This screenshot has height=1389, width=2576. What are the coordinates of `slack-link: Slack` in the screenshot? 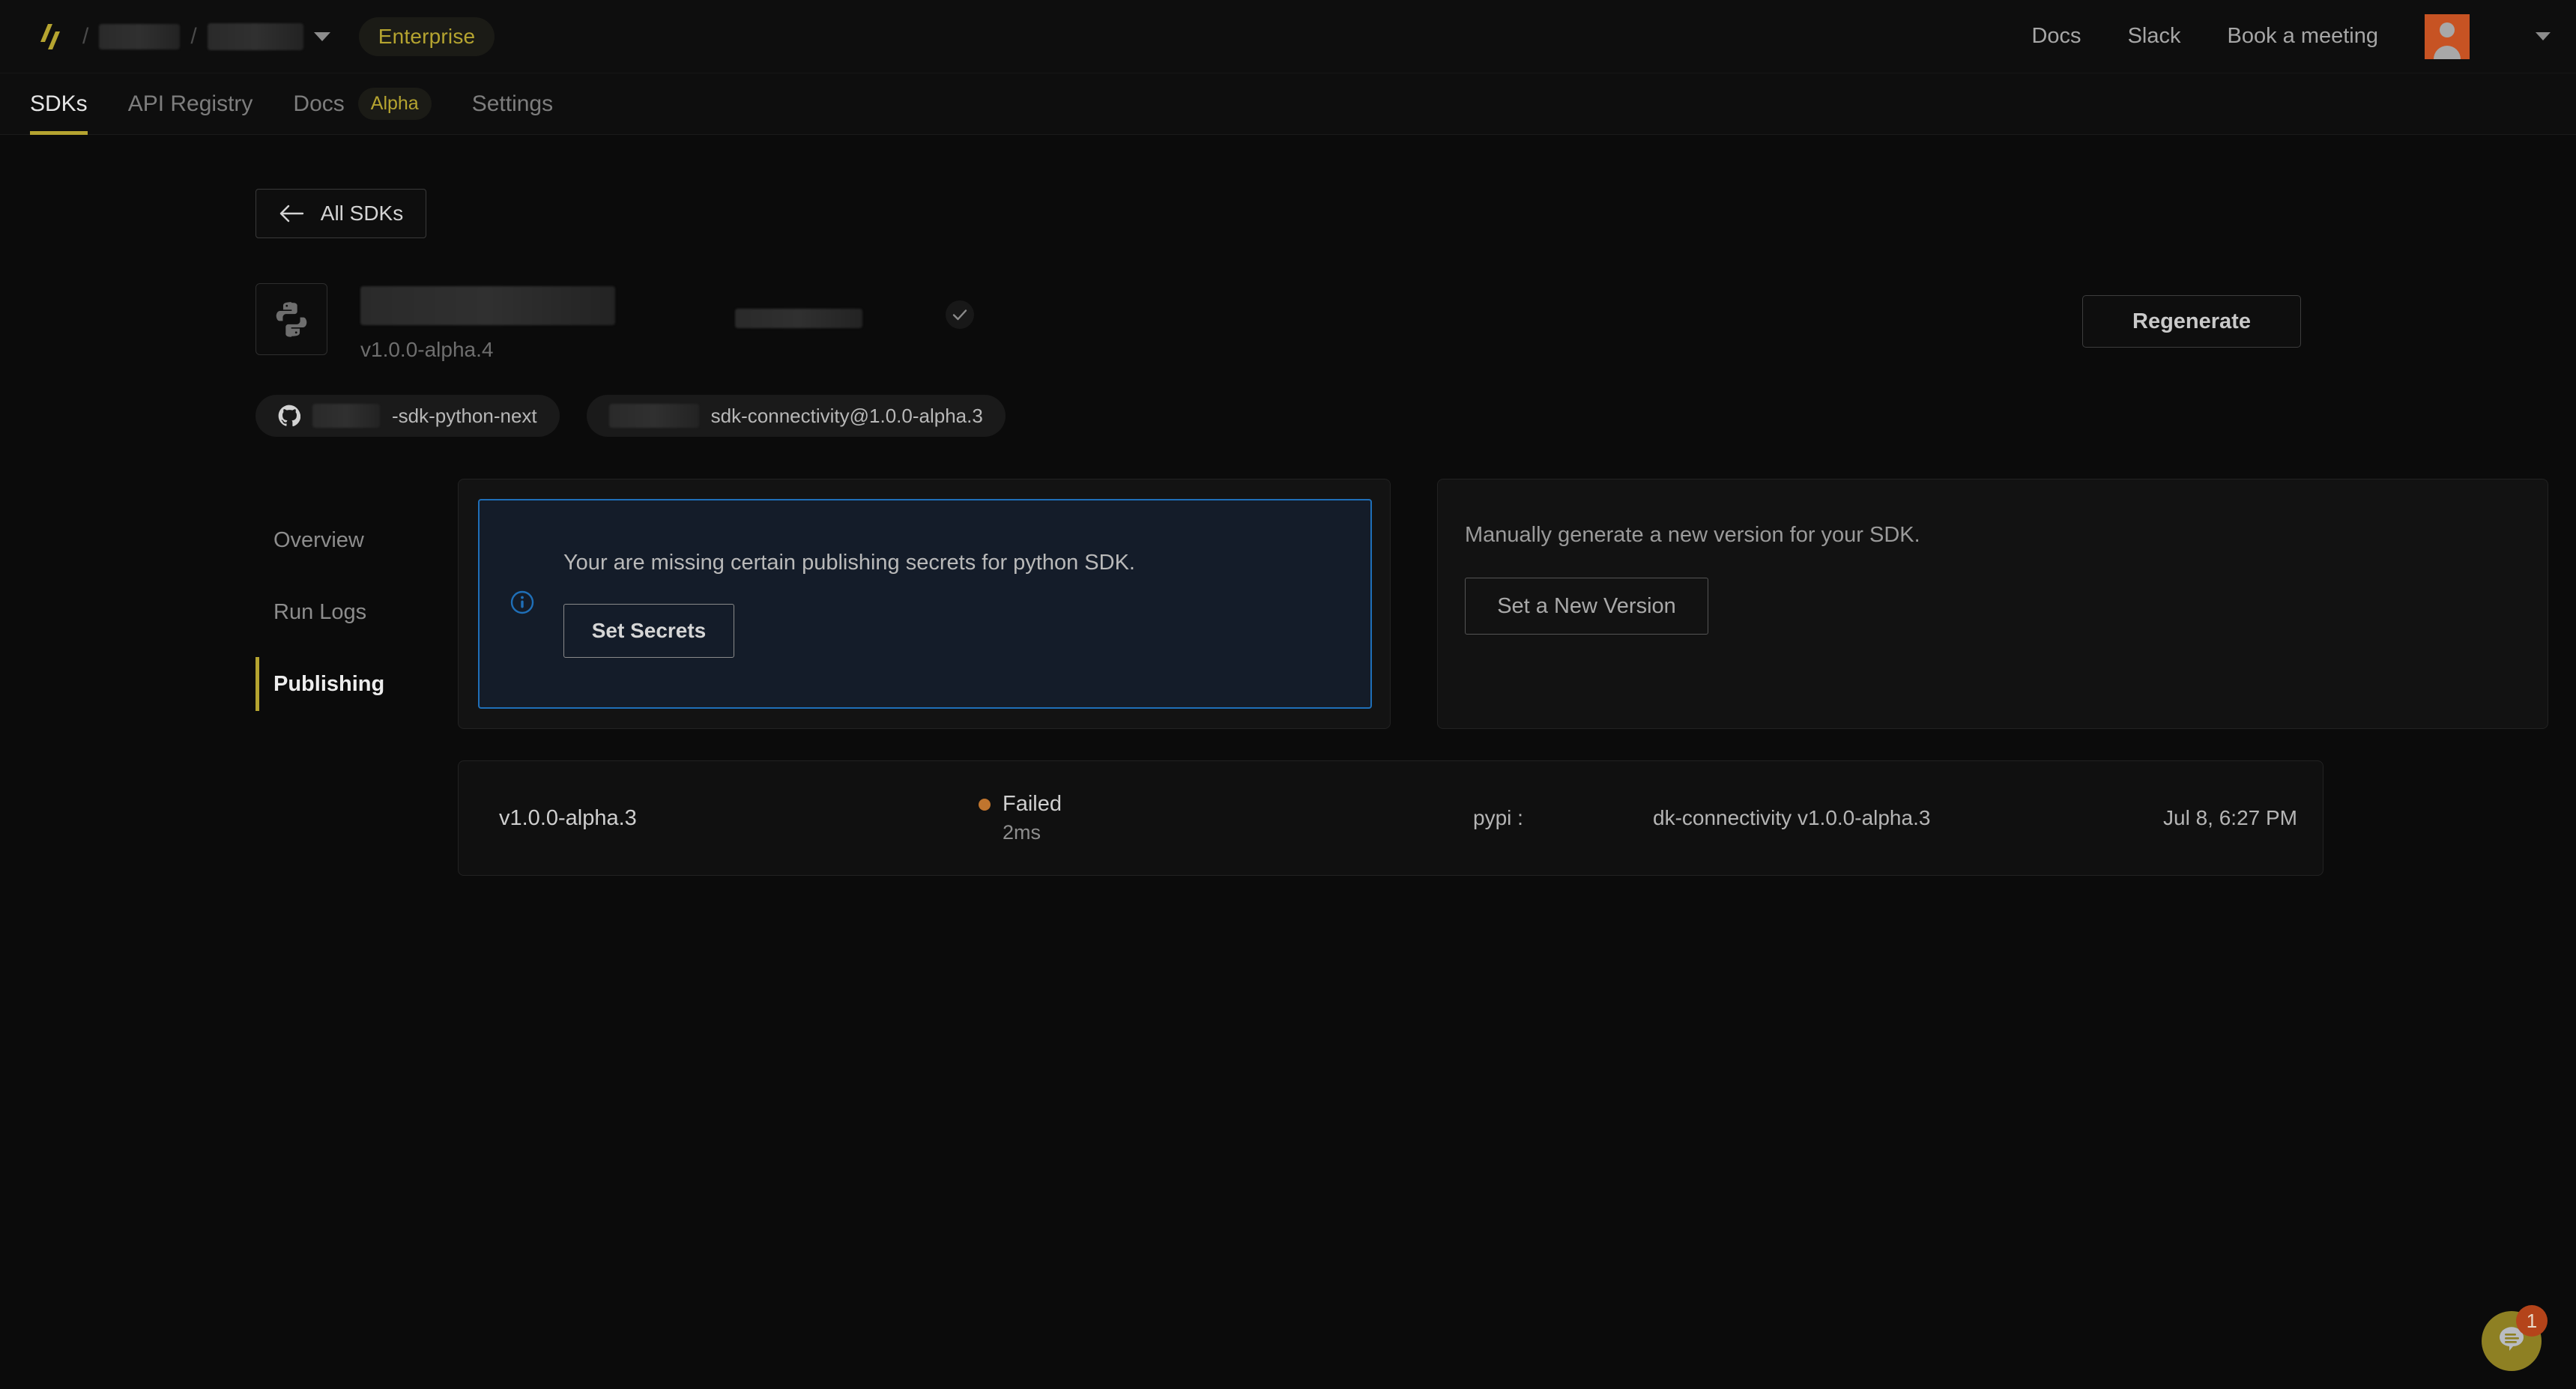 It's located at (2154, 37).